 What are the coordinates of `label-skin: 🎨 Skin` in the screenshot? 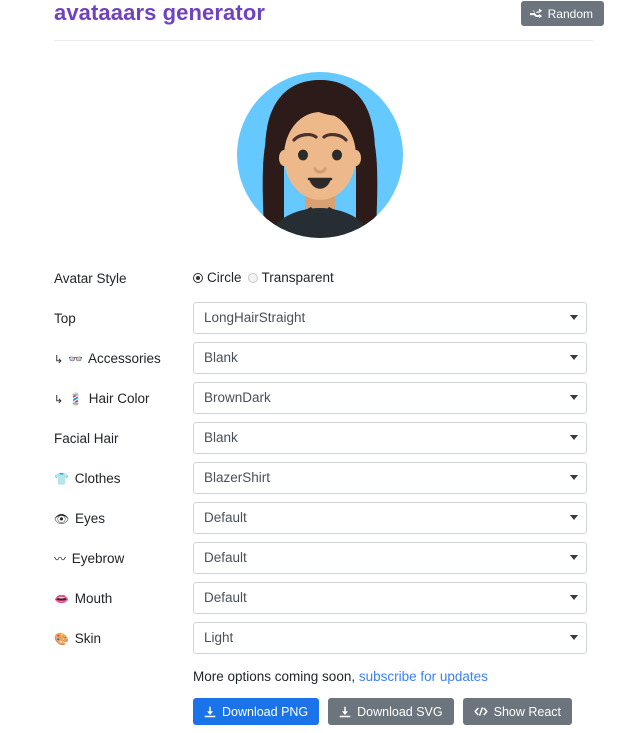 It's located at (77, 639).